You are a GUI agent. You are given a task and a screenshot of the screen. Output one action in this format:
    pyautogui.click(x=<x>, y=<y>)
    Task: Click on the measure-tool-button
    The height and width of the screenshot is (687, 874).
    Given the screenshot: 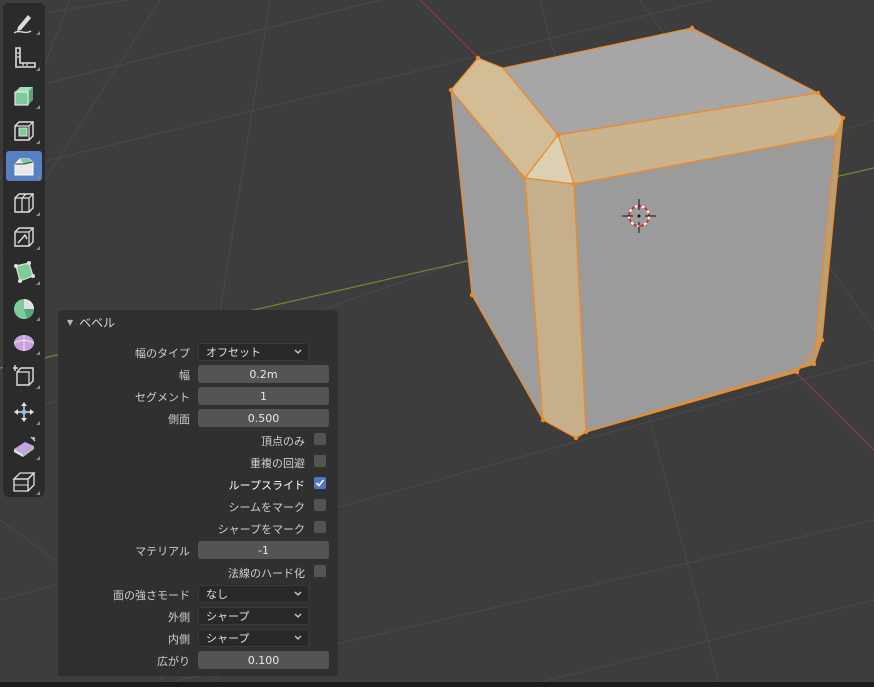 What is the action you would take?
    pyautogui.click(x=24, y=58)
    